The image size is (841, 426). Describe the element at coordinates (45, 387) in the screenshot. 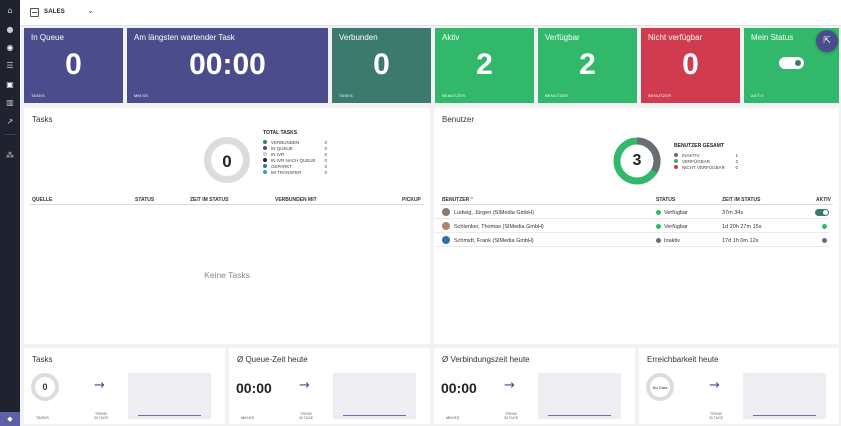

I see `stat-ring: 0` at that location.